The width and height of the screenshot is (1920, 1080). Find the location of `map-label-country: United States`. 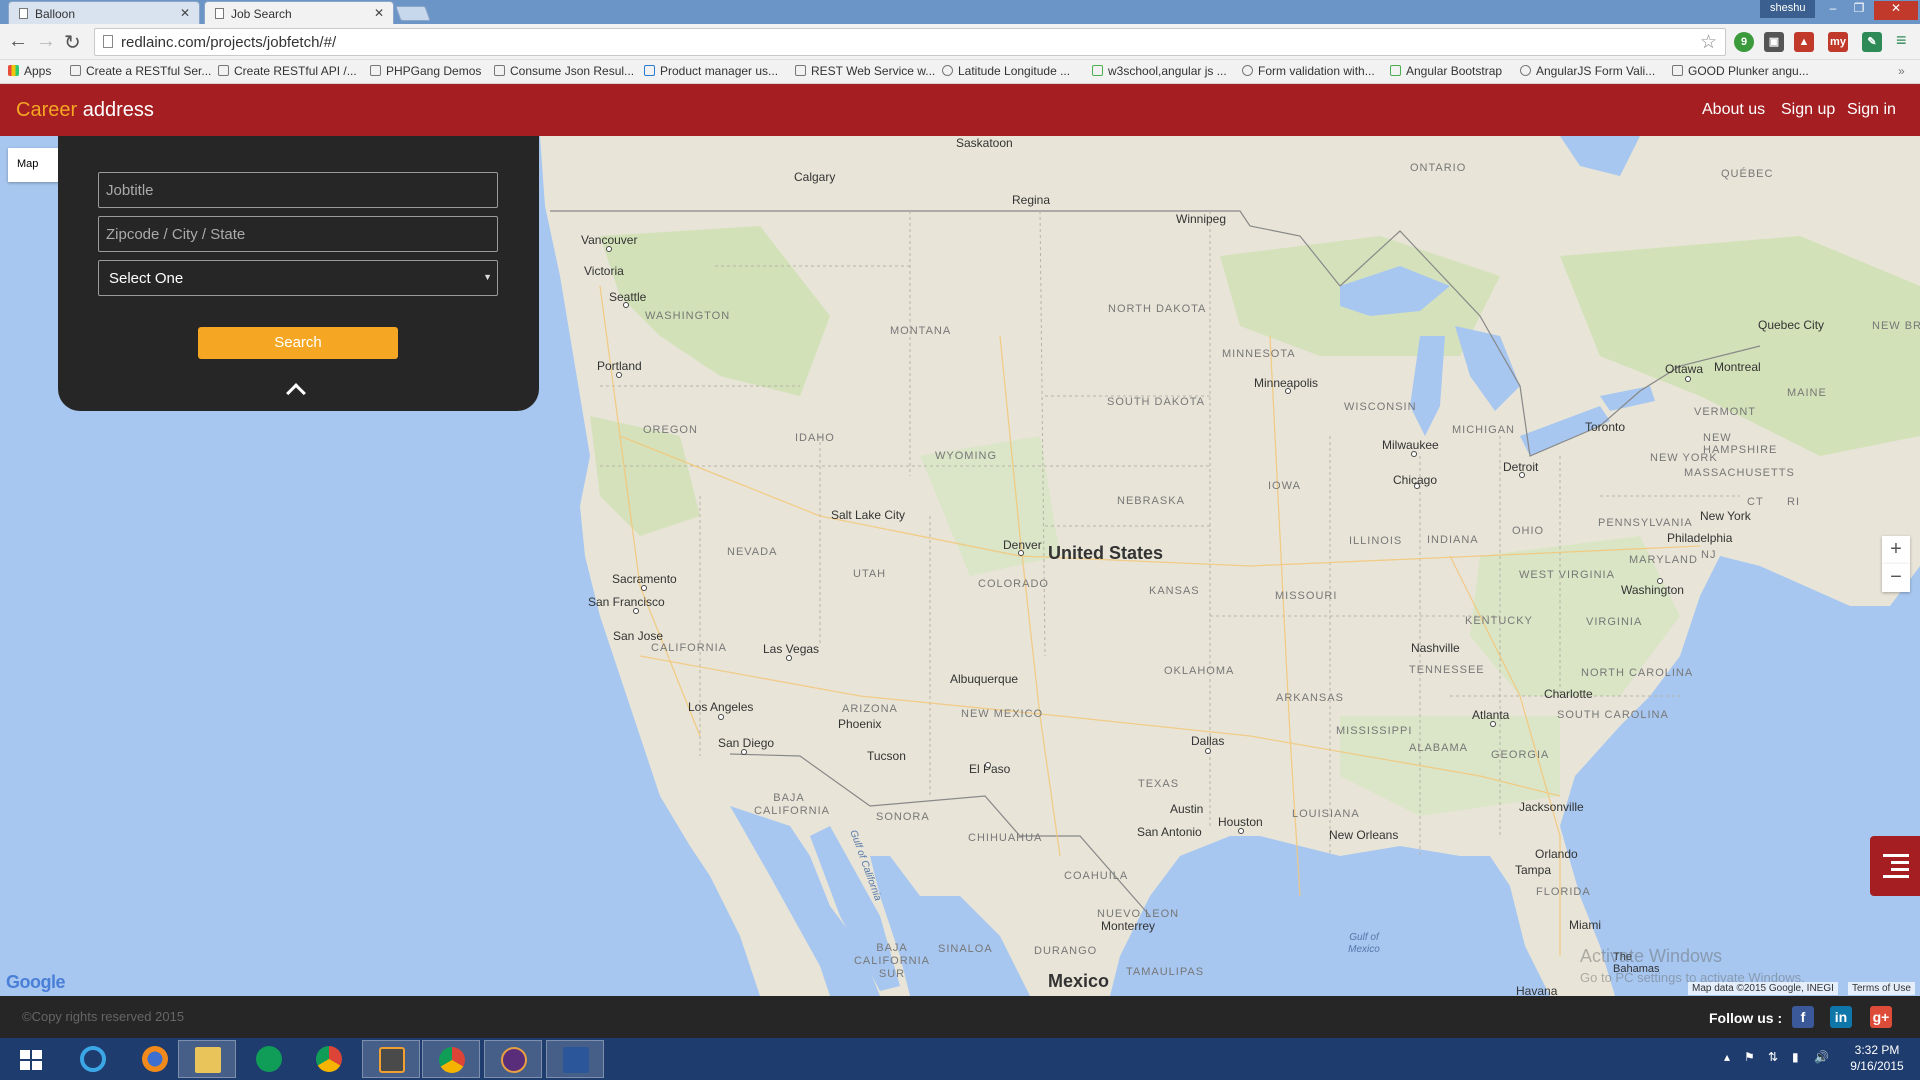

map-label-country: United States is located at coordinates (1106, 553).